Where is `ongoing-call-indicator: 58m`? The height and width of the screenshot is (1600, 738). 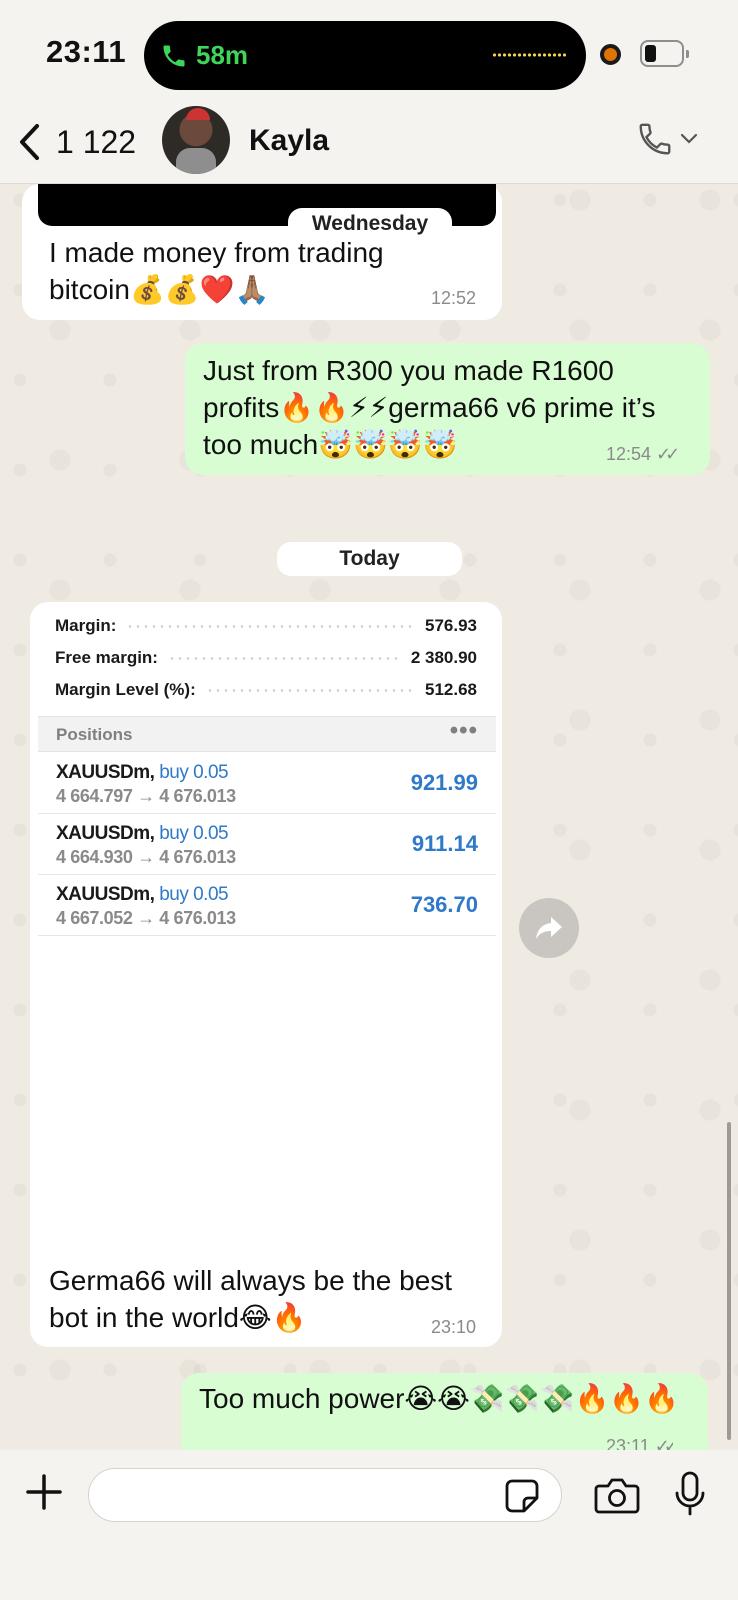 ongoing-call-indicator: 58m is located at coordinates (204, 55).